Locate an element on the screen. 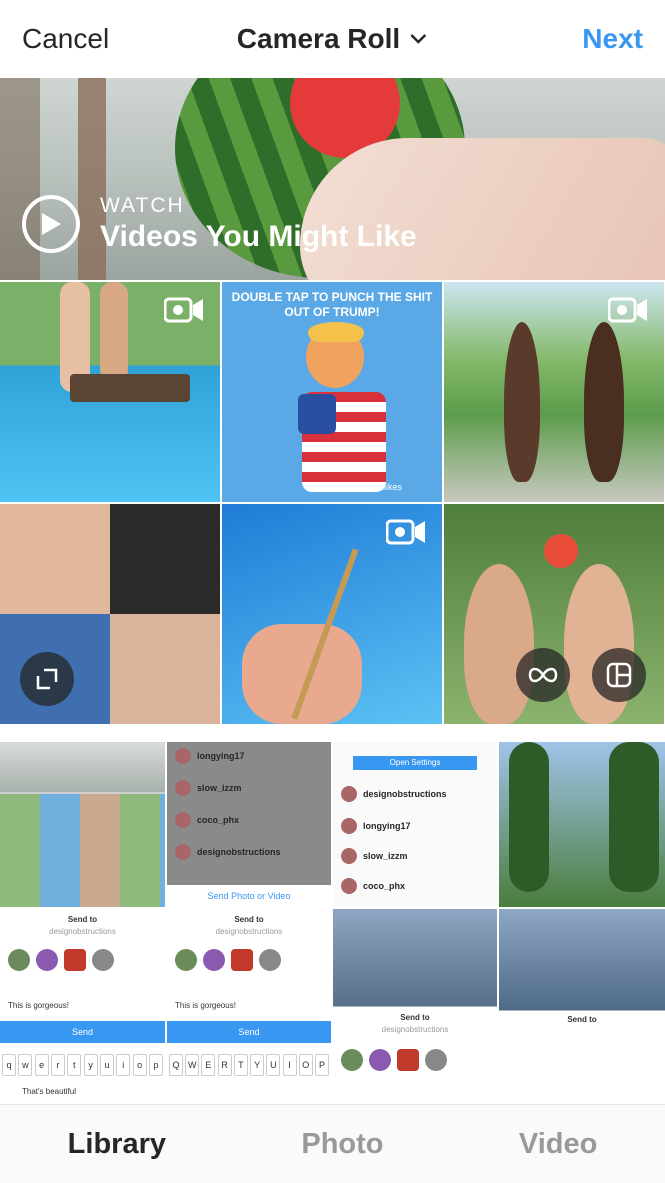 The width and height of the screenshot is (665, 1183). layout-icon is located at coordinates (619, 675).